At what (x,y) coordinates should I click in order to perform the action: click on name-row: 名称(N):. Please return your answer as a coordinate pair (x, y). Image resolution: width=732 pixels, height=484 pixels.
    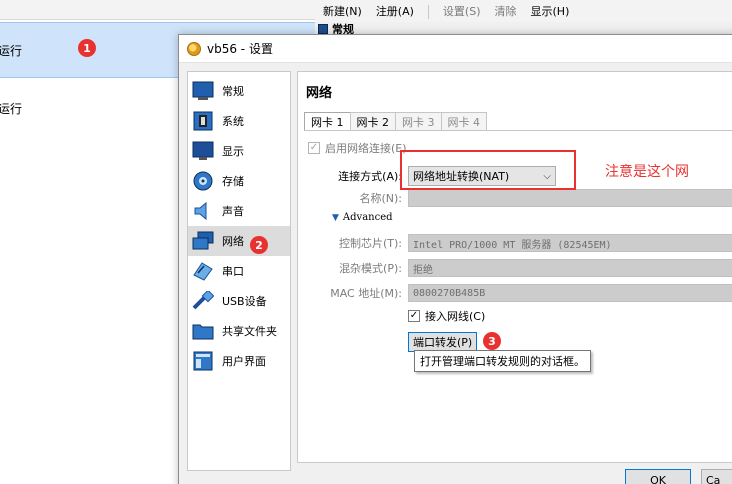
    Looking at the image, I should click on (527, 198).